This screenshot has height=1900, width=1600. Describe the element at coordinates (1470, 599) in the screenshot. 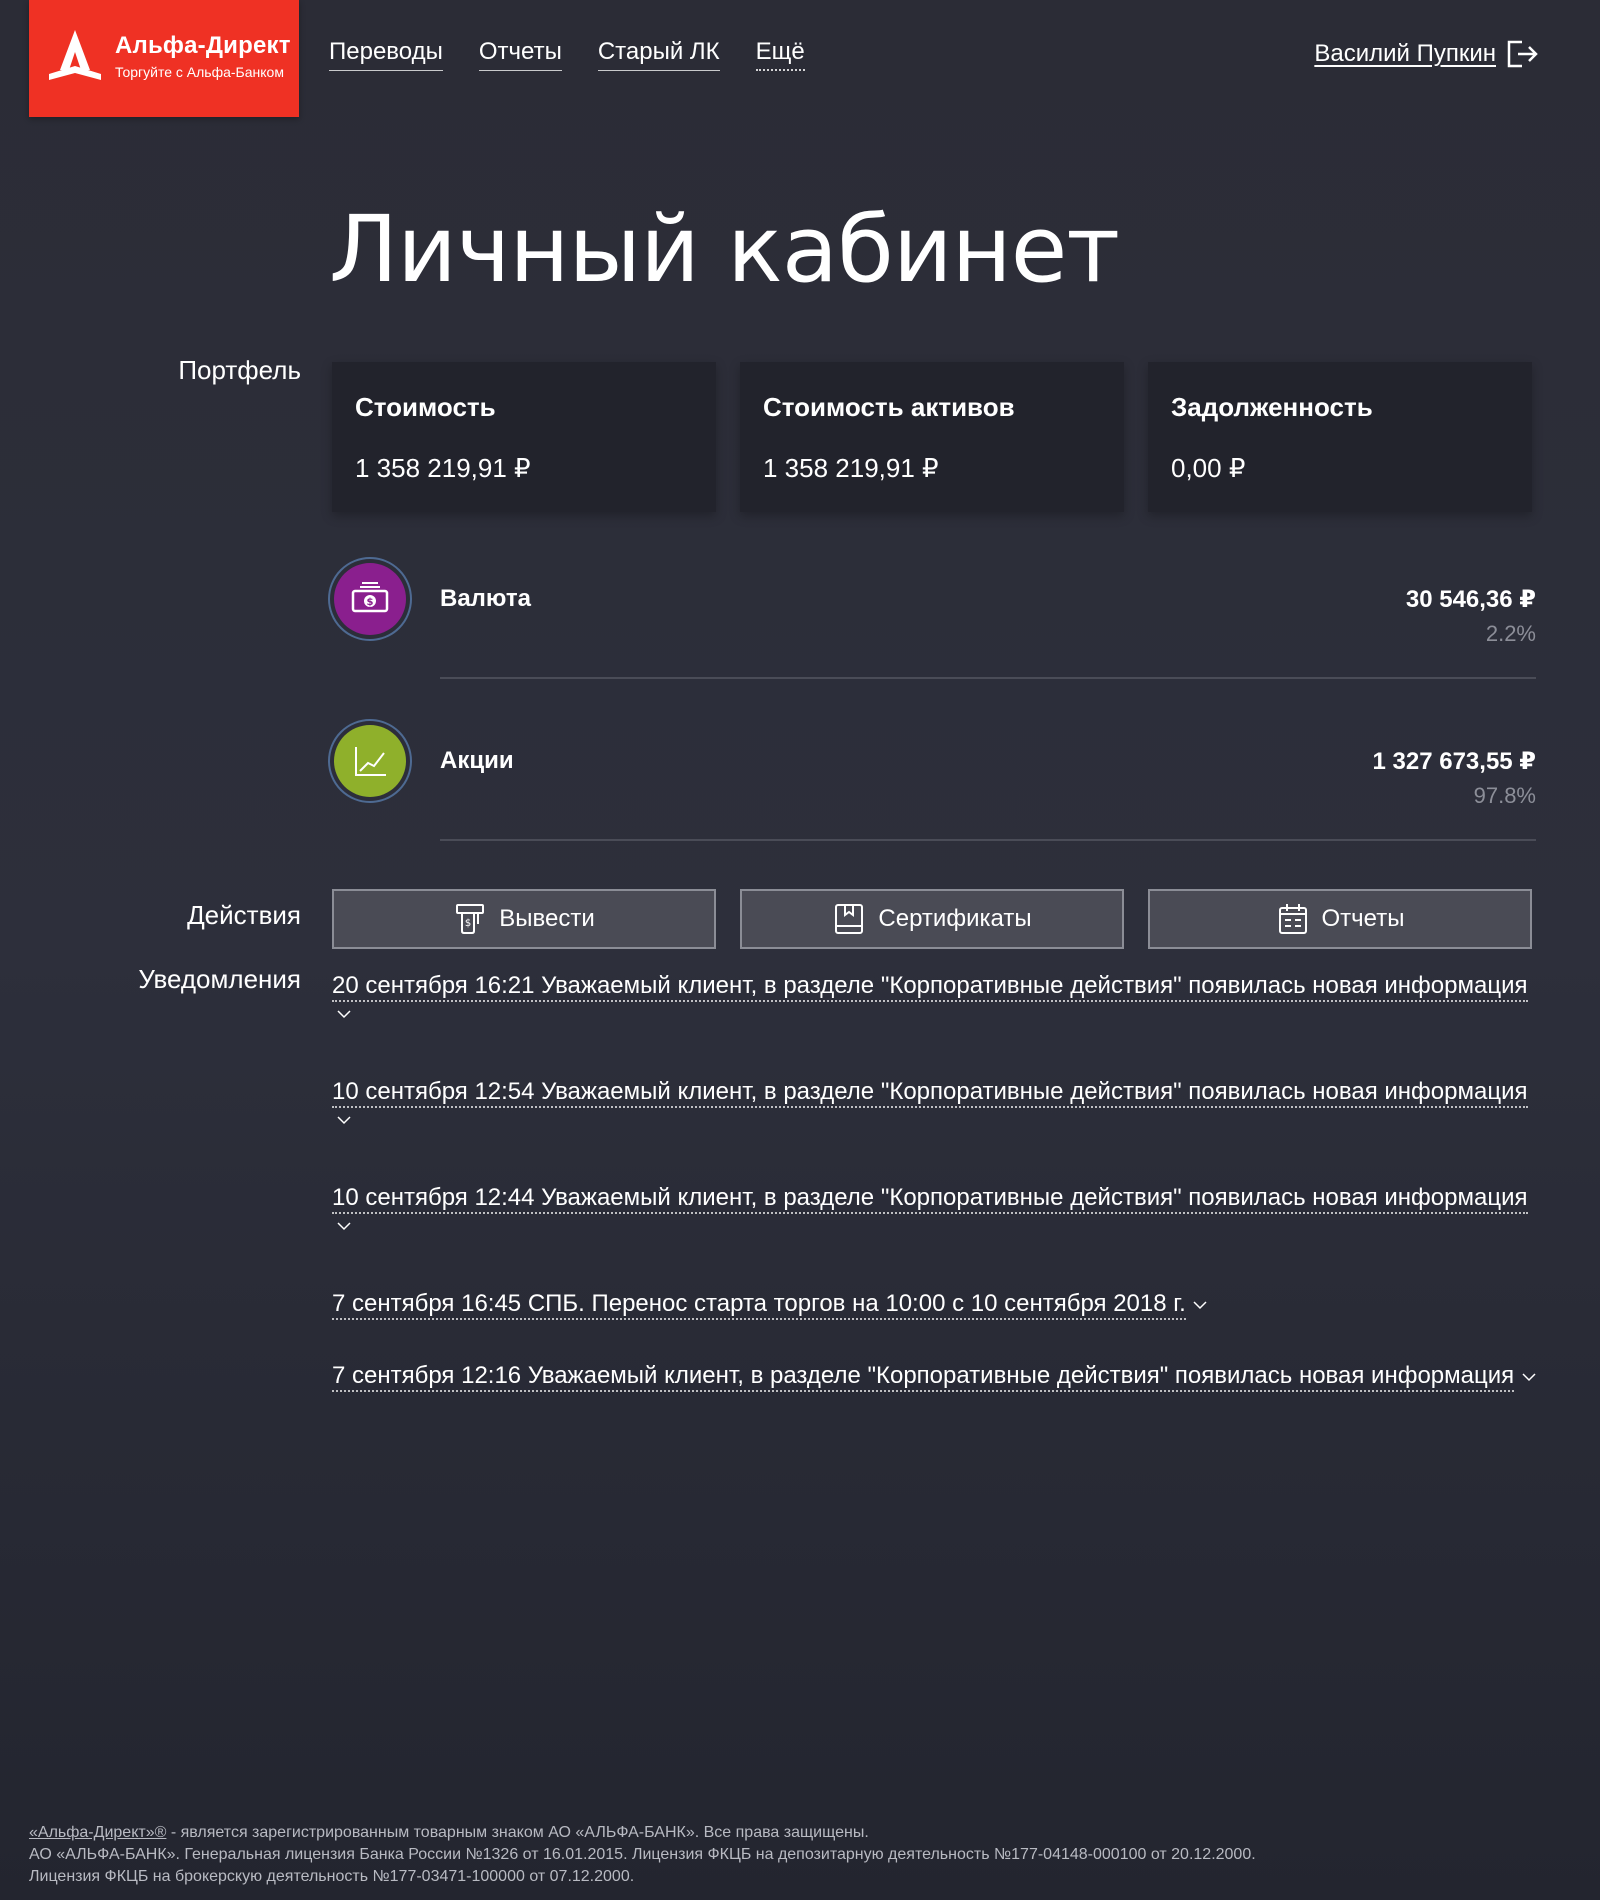

I see `asset-value: 30 546,36 ₽` at that location.